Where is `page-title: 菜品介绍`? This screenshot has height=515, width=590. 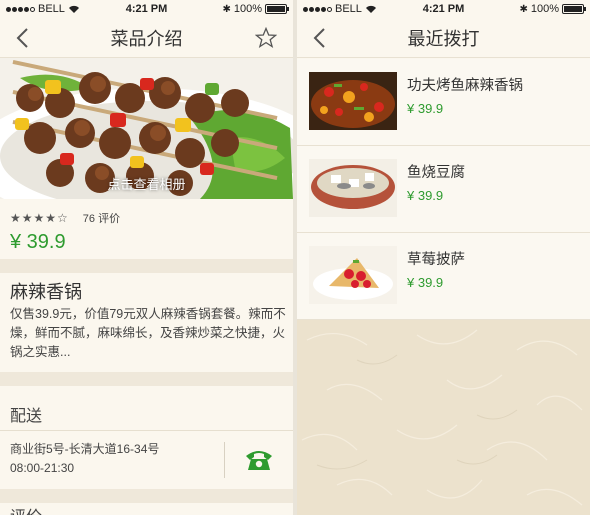 page-title: 菜品介绍 is located at coordinates (146, 38).